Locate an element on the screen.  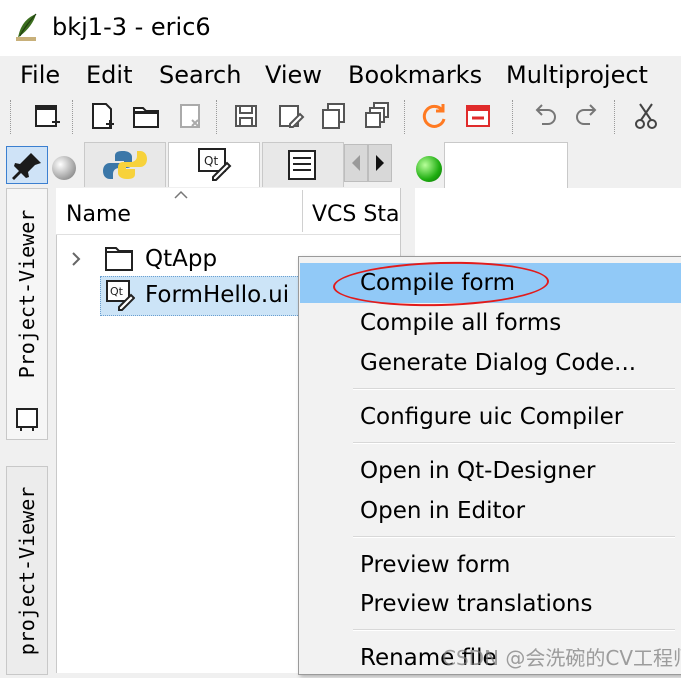
menu-file-label: File is located at coordinates (40, 75).